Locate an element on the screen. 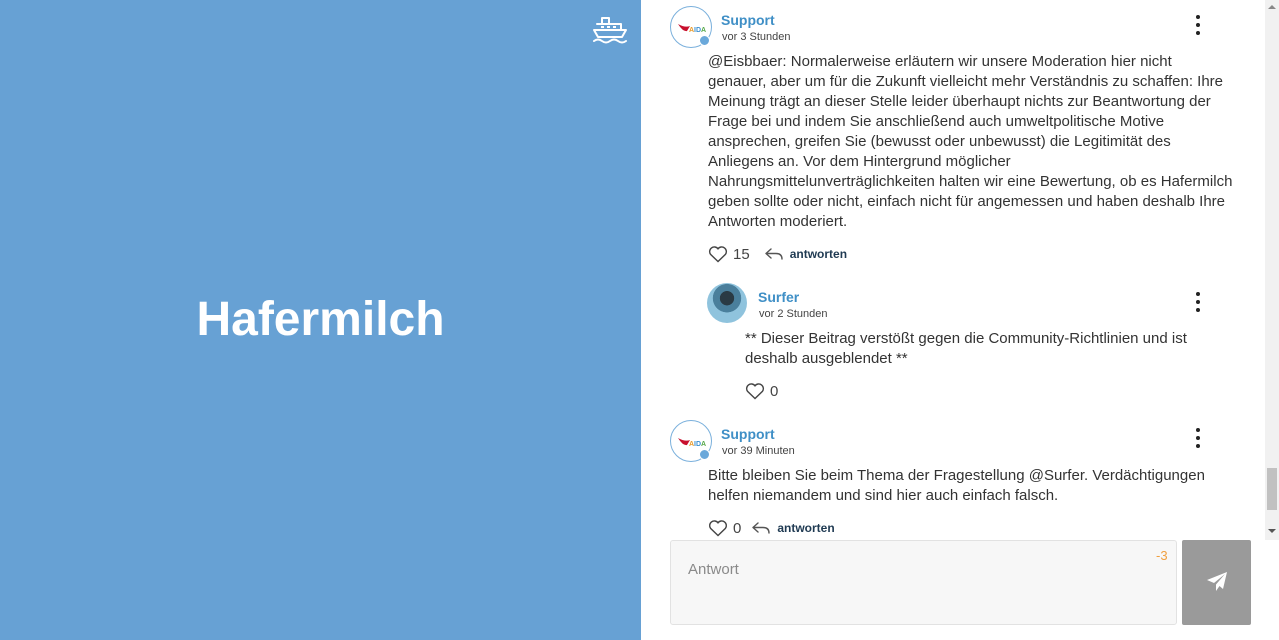  char-counter: -3 is located at coordinates (1162, 555).